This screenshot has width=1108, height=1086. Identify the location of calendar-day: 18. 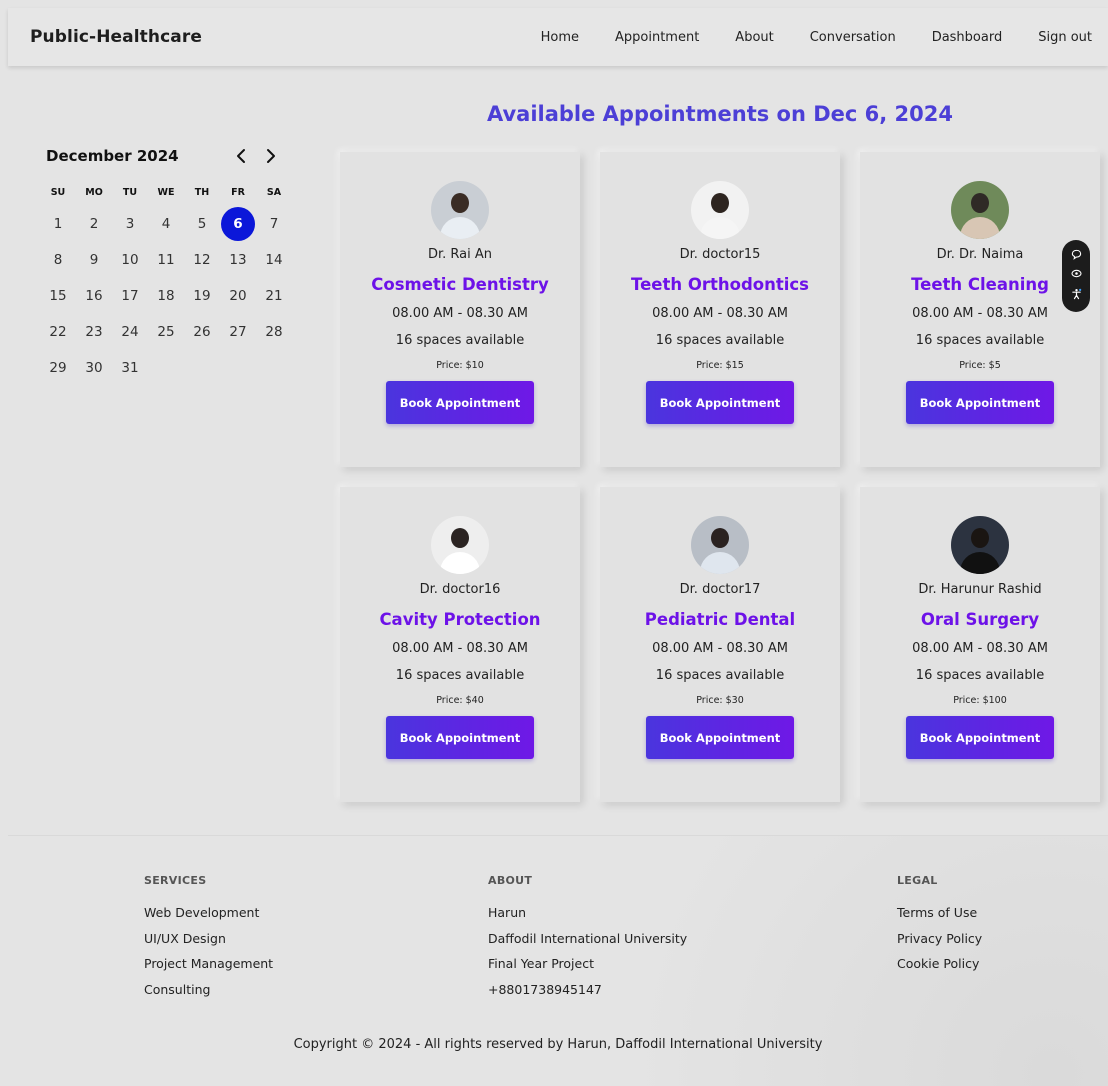
(166, 296).